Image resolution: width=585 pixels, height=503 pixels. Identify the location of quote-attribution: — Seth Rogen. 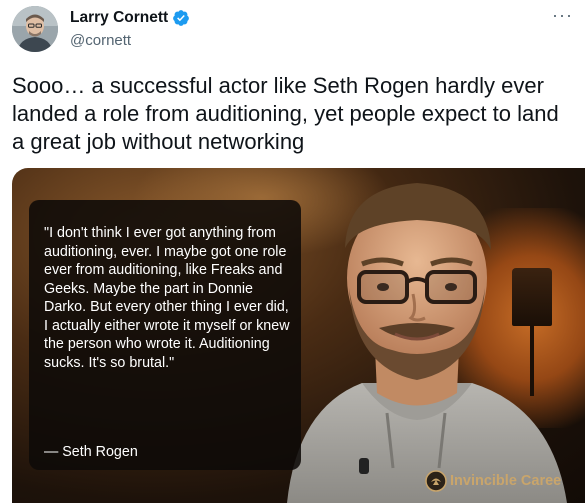
(91, 452).